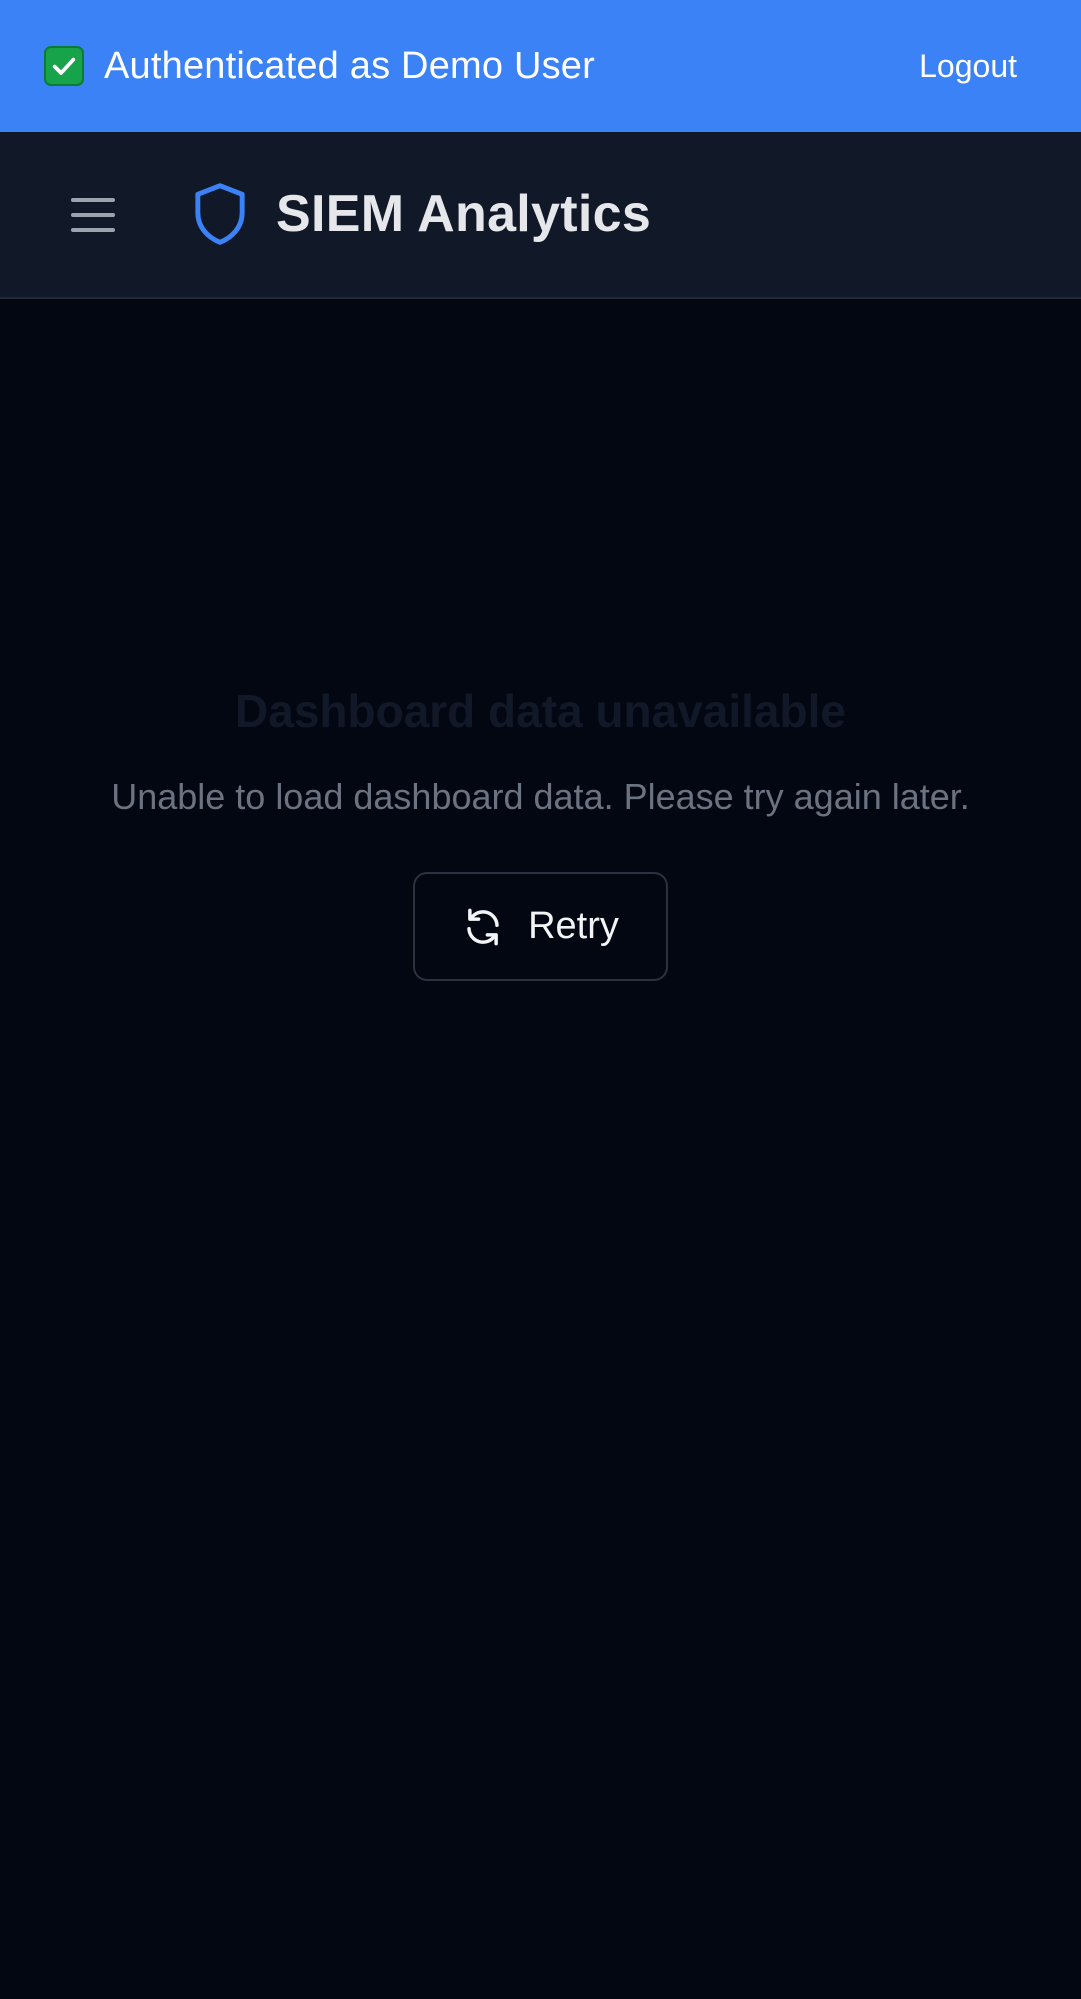 Image resolution: width=1081 pixels, height=1999 pixels. What do you see at coordinates (968, 66) in the screenshot?
I see `logout-button: Logout` at bounding box center [968, 66].